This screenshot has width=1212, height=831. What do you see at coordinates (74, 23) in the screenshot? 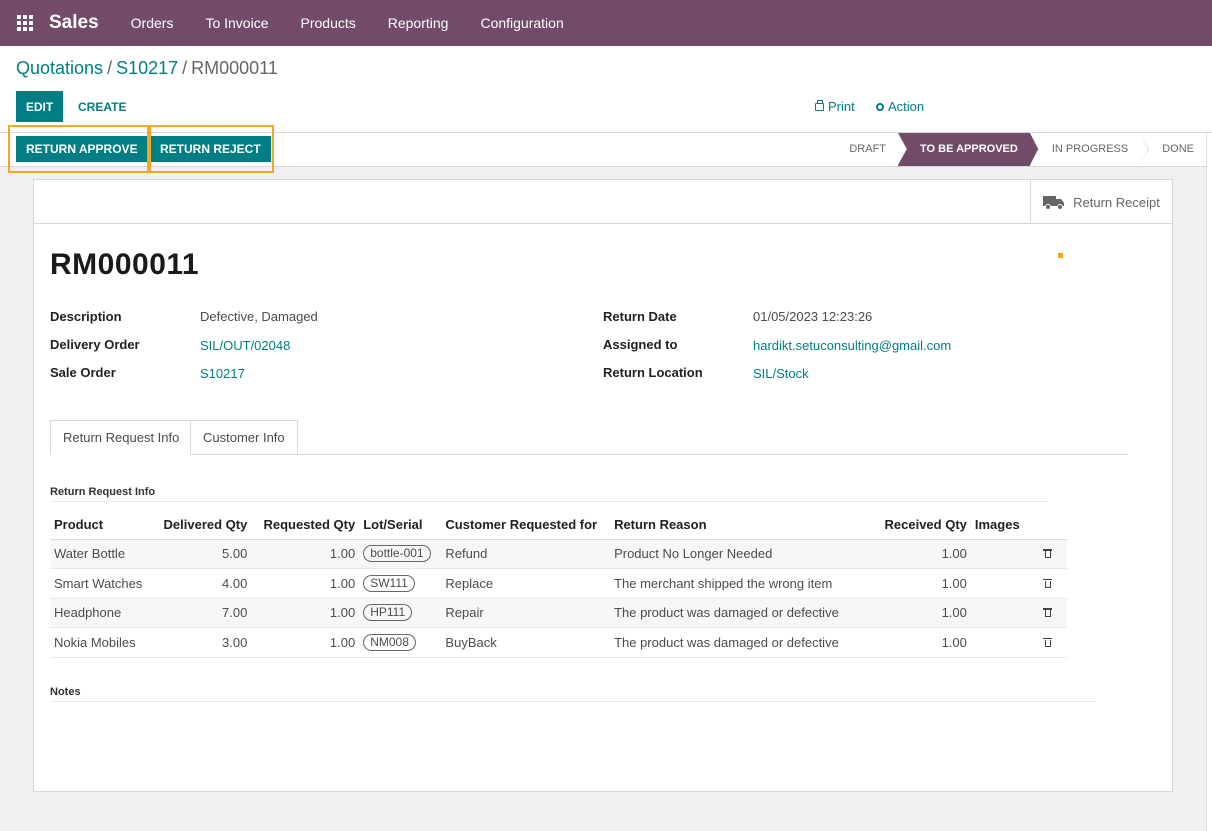
I see `app-name: Sales` at bounding box center [74, 23].